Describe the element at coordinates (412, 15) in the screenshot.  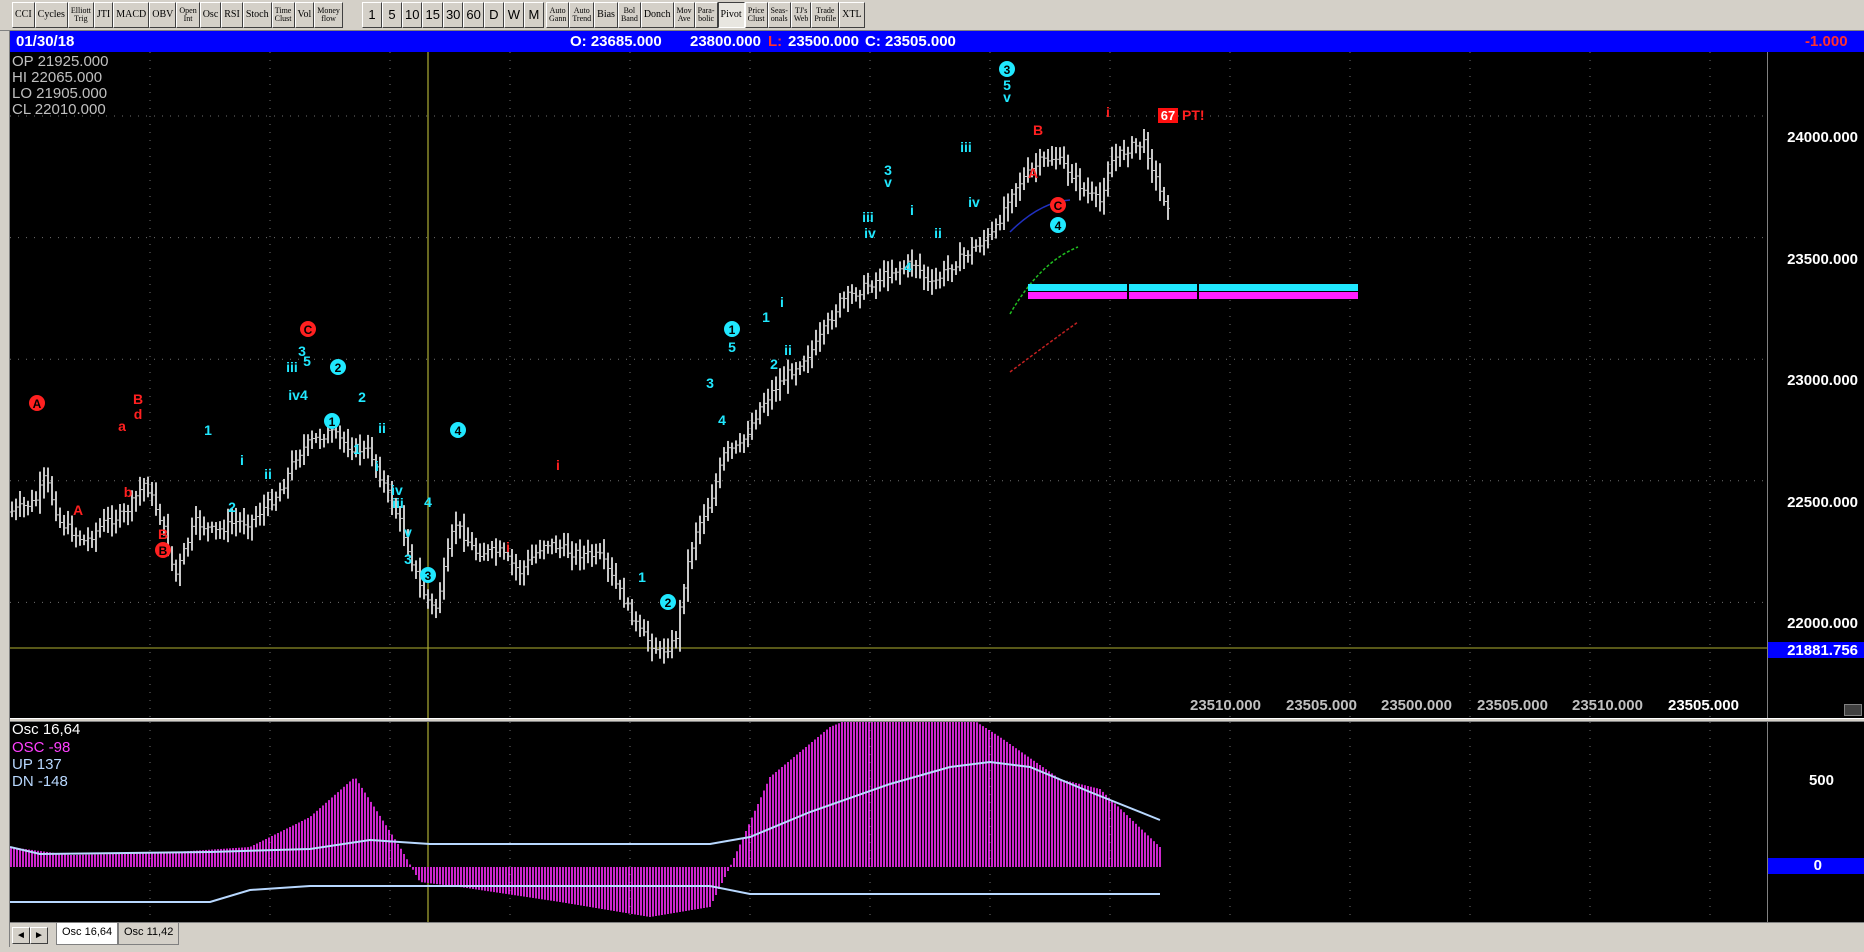
I see `timeframe-10-button: 10` at that location.